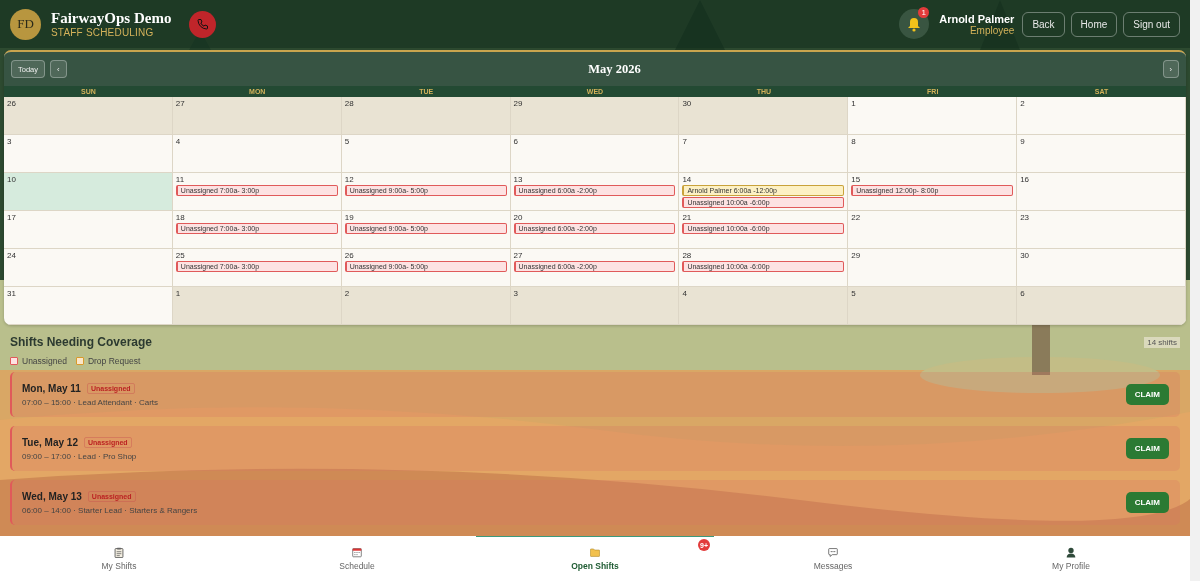 The image size is (1200, 581). Describe the element at coordinates (44, 361) in the screenshot. I see `legend-label: Unassigned` at that location.